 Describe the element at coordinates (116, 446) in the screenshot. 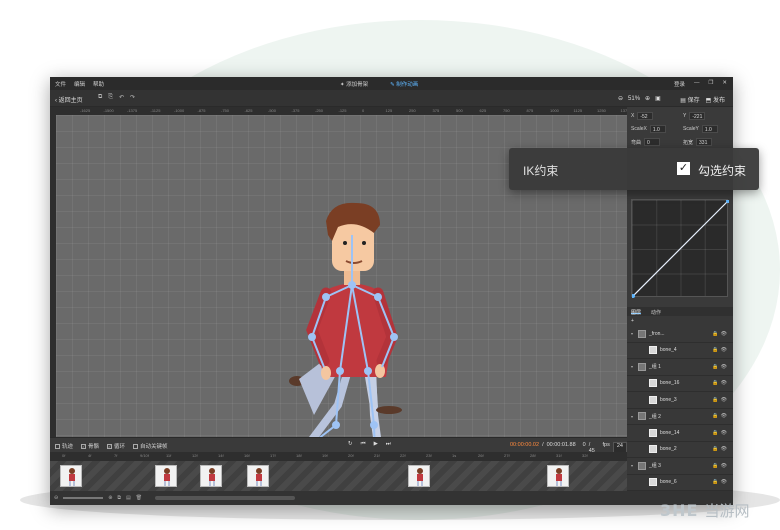

I see `loop-toggle: ✓ 循环` at that location.